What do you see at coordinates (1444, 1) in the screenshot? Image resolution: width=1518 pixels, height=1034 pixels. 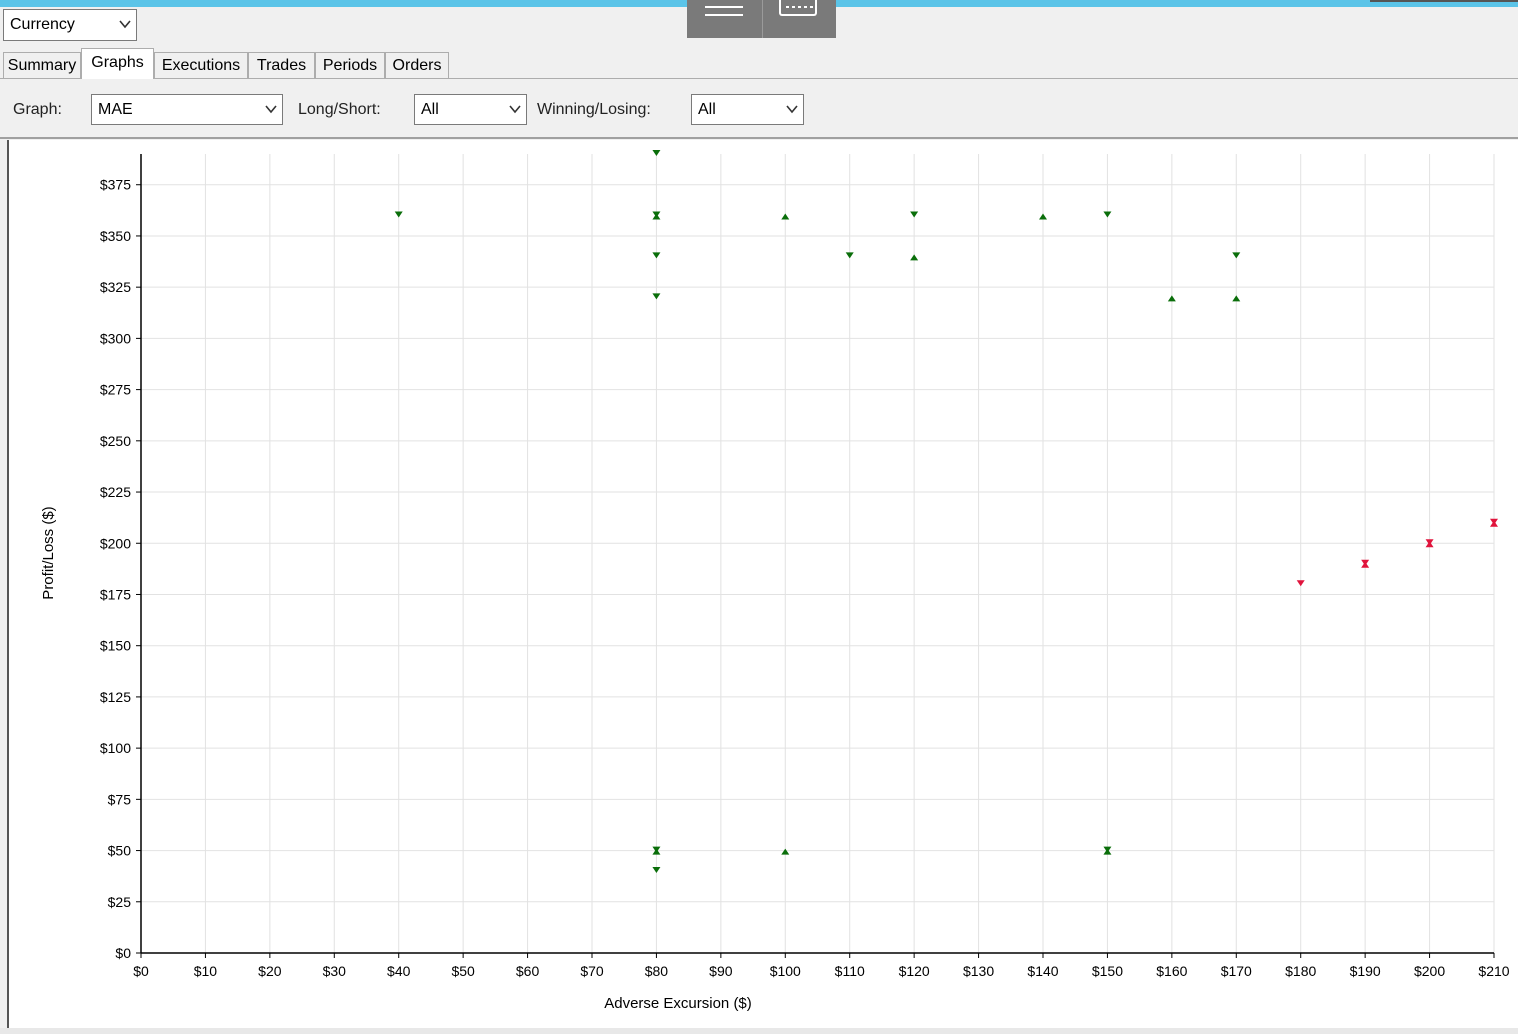 I see `window-top-accent` at bounding box center [1444, 1].